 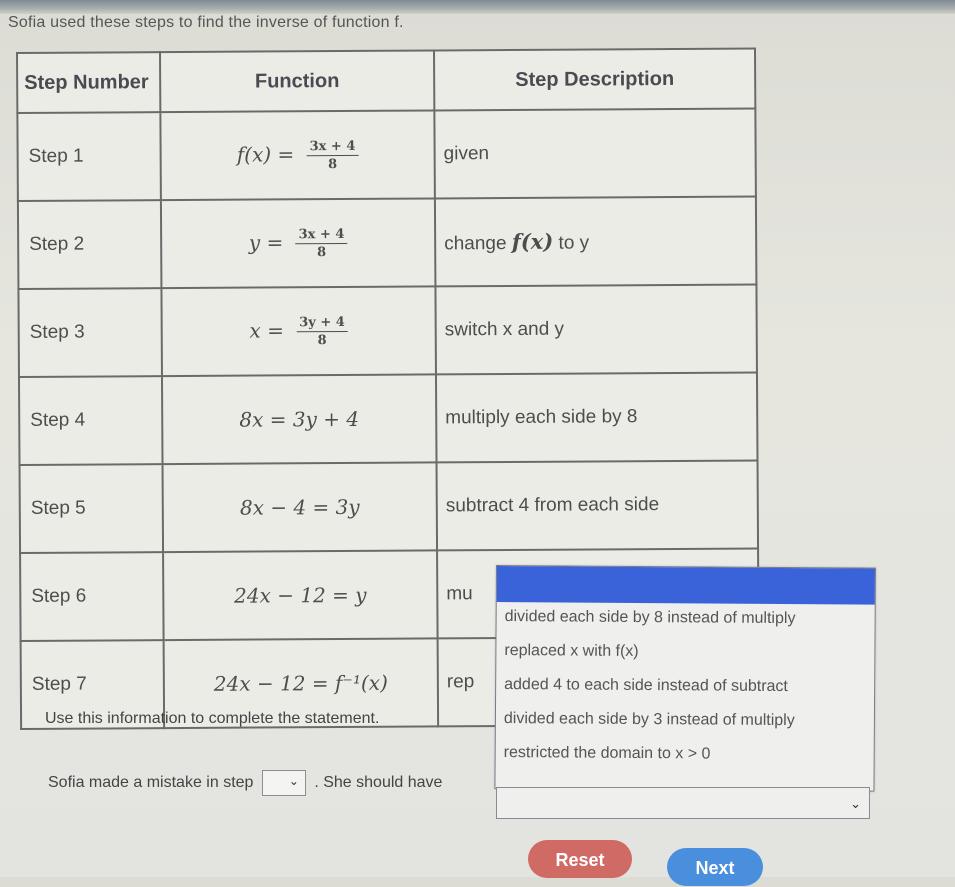 I want to click on table-row: Step 3 x = 3y + 4 8 switch x and y, so click(x=387, y=330).